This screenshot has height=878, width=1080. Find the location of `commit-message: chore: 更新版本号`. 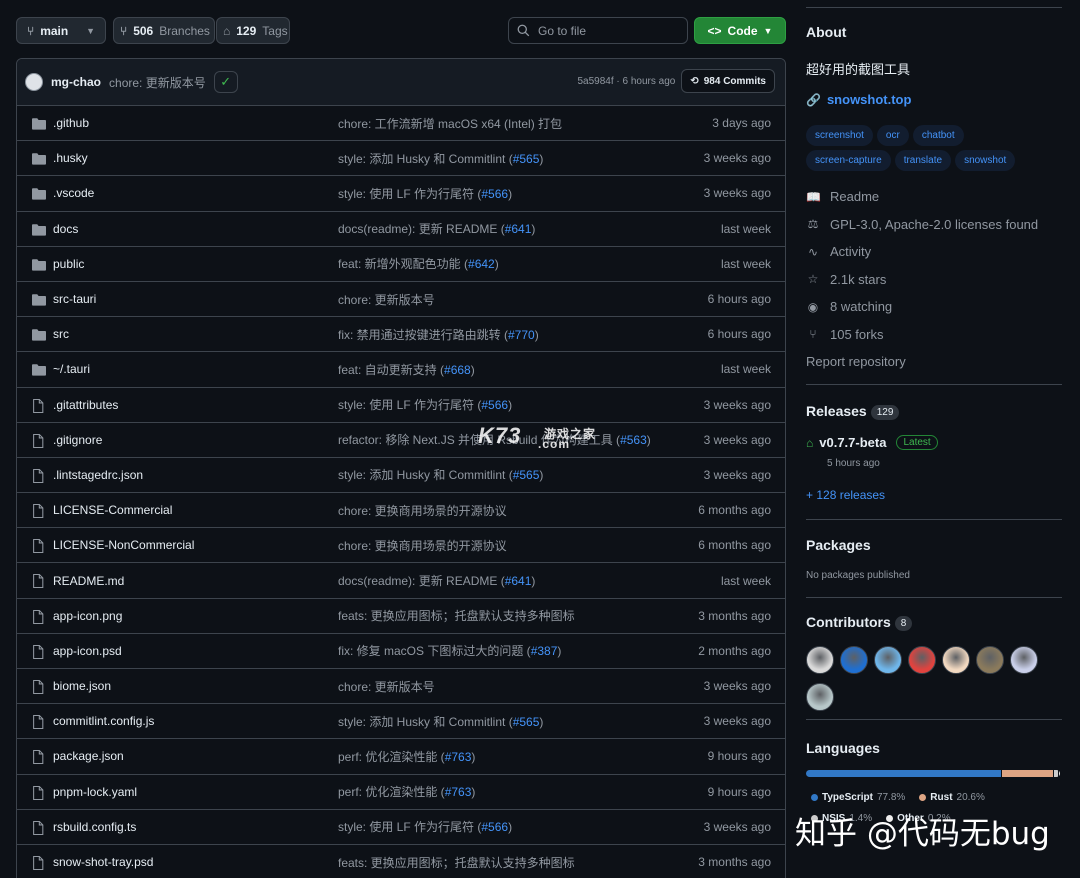

commit-message: chore: 更新版本号 is located at coordinates (157, 82).